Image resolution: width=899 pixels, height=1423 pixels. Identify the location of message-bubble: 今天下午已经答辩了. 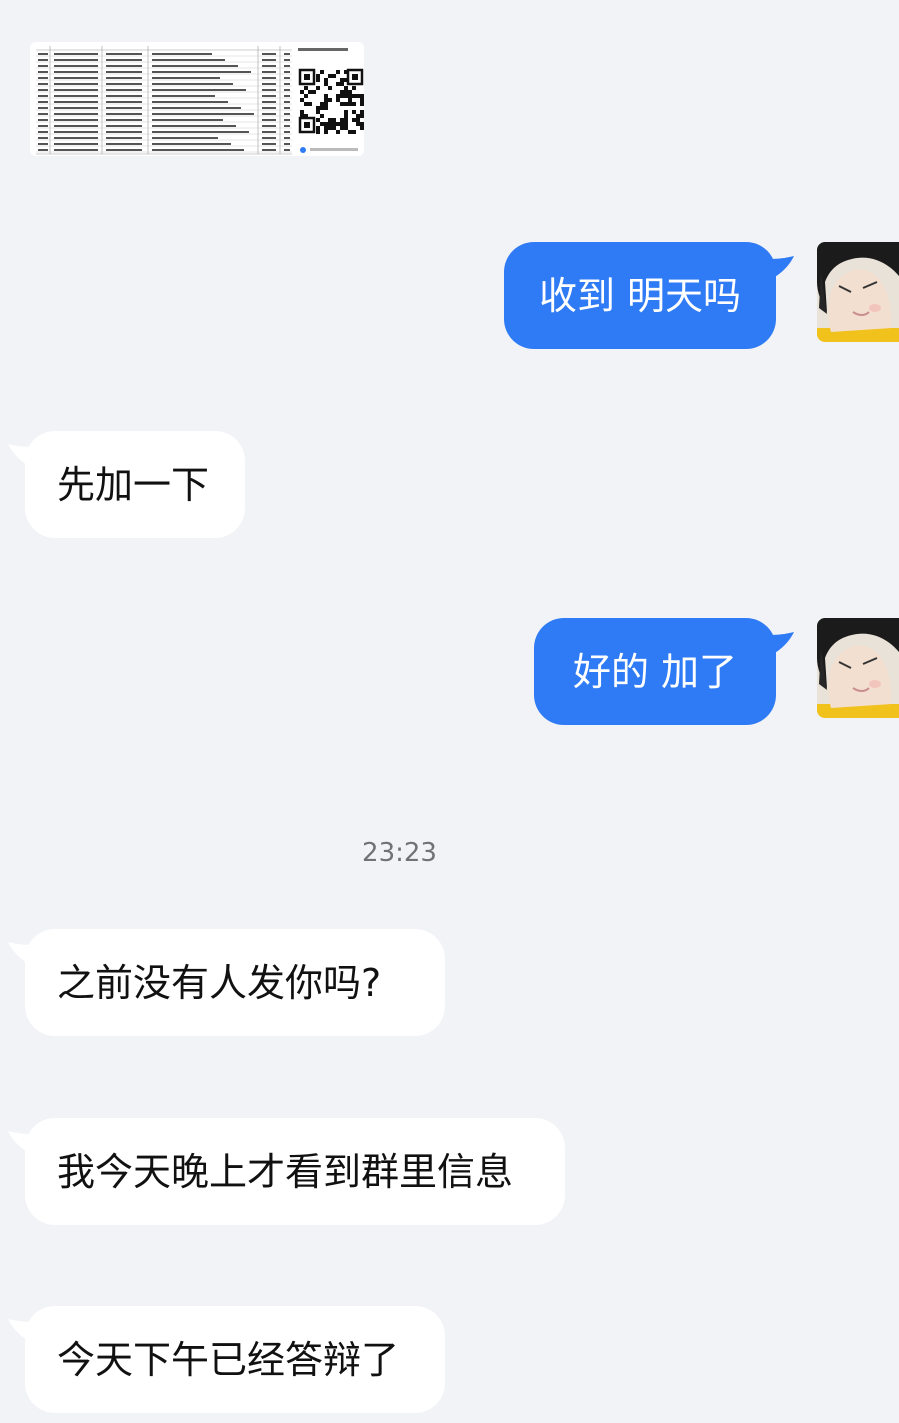
(235, 1359).